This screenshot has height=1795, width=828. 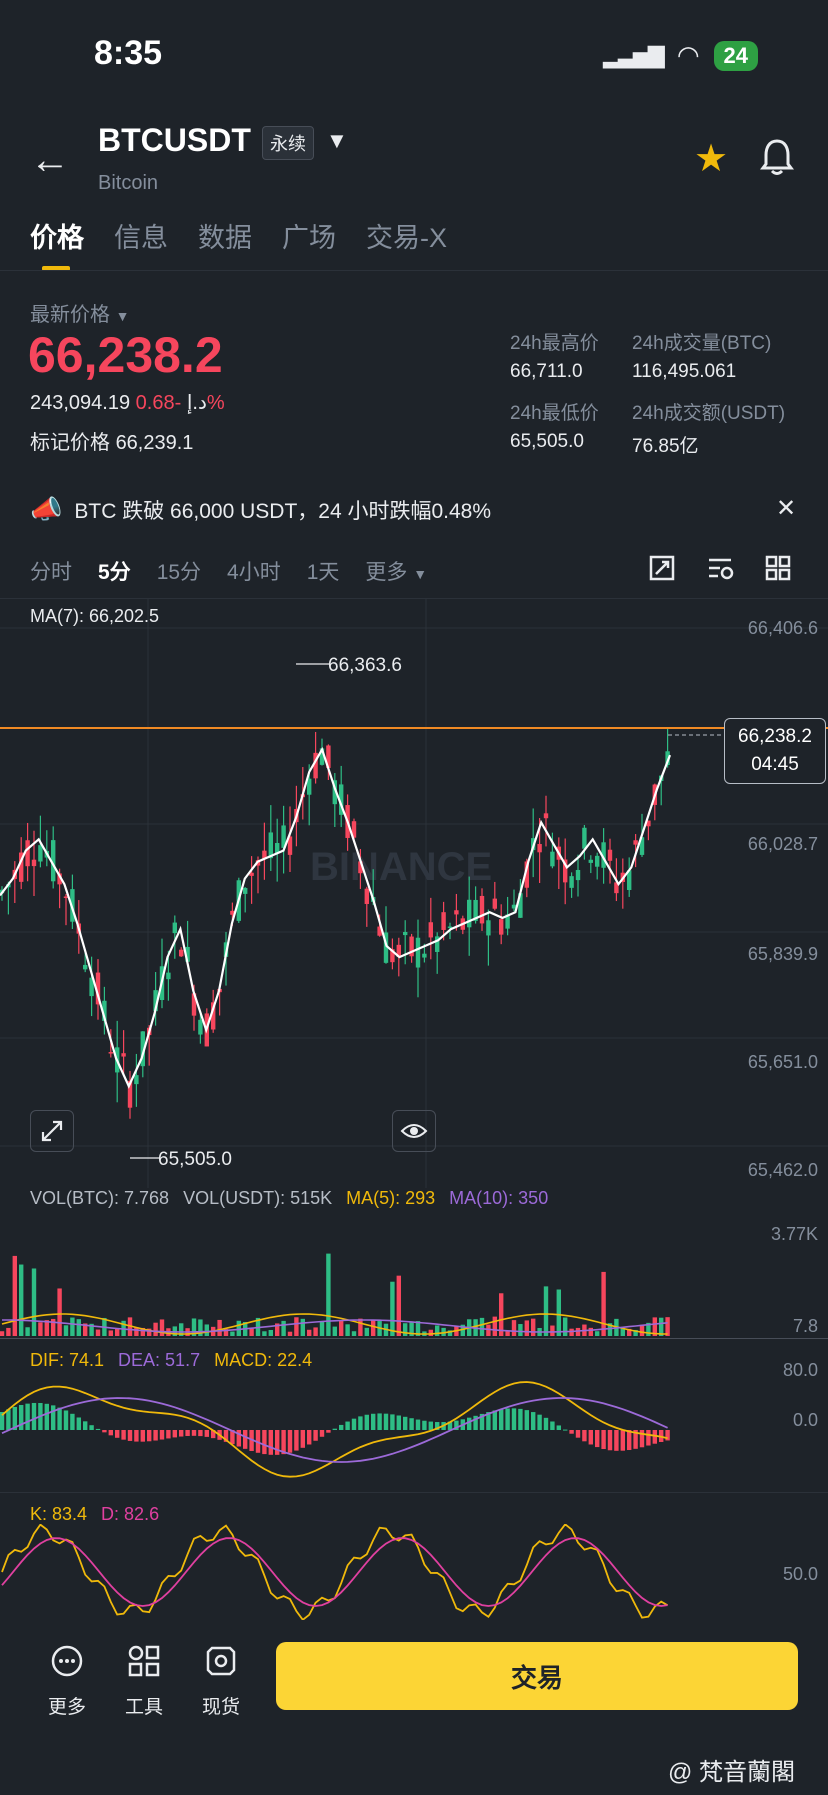 I want to click on bottom-spot-button: 现货, so click(x=221, y=1681).